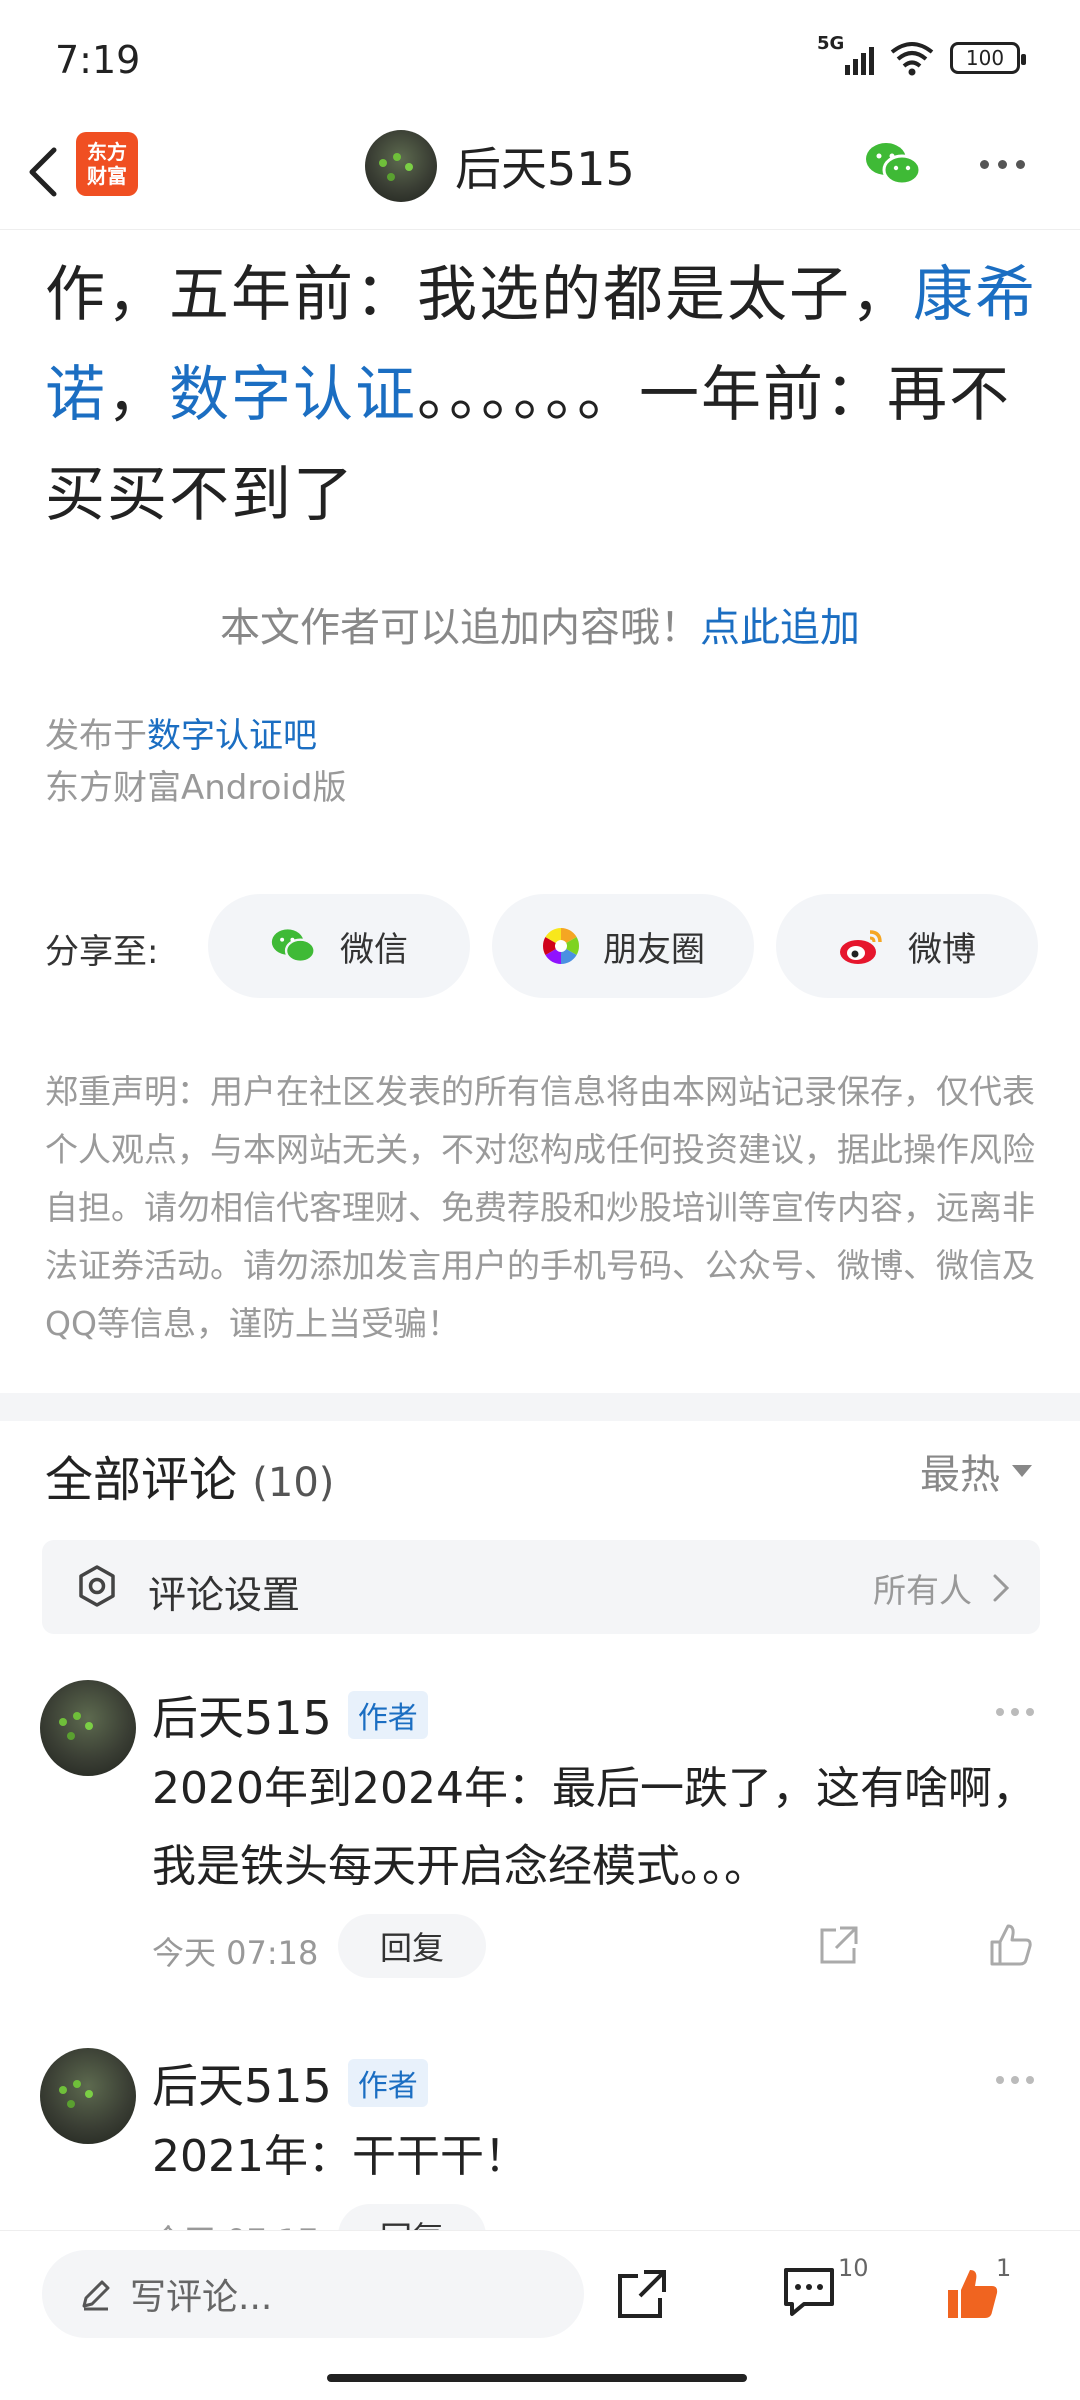  What do you see at coordinates (45, 172) in the screenshot?
I see `back-arrow-icon` at bounding box center [45, 172].